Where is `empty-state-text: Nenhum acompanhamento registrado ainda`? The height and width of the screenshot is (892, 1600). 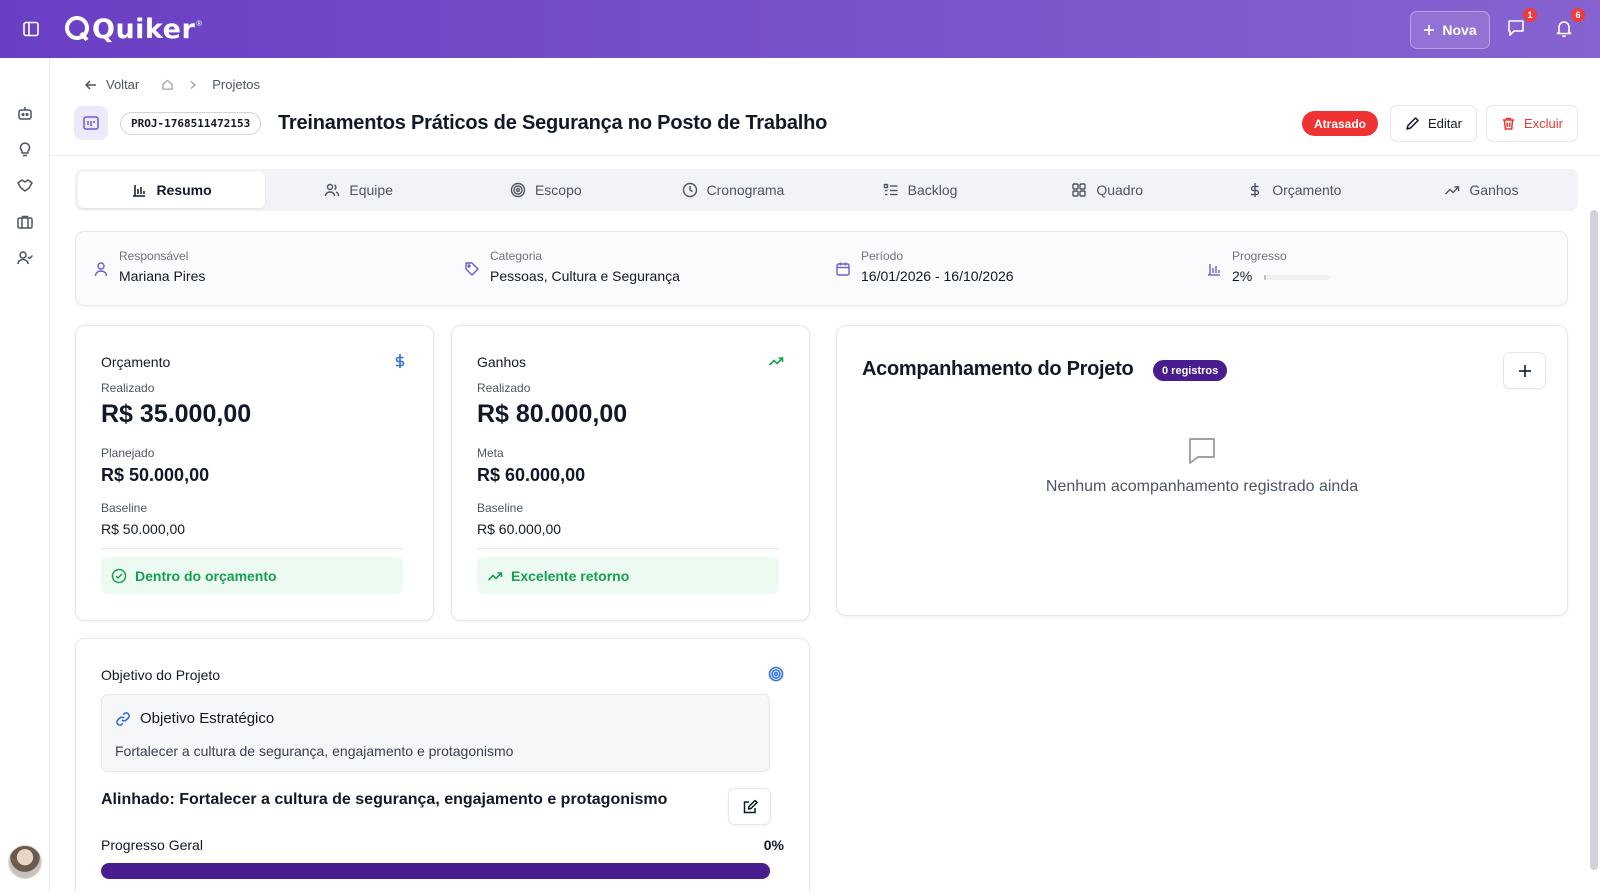 empty-state-text: Nenhum acompanhamento registrado ainda is located at coordinates (1202, 486).